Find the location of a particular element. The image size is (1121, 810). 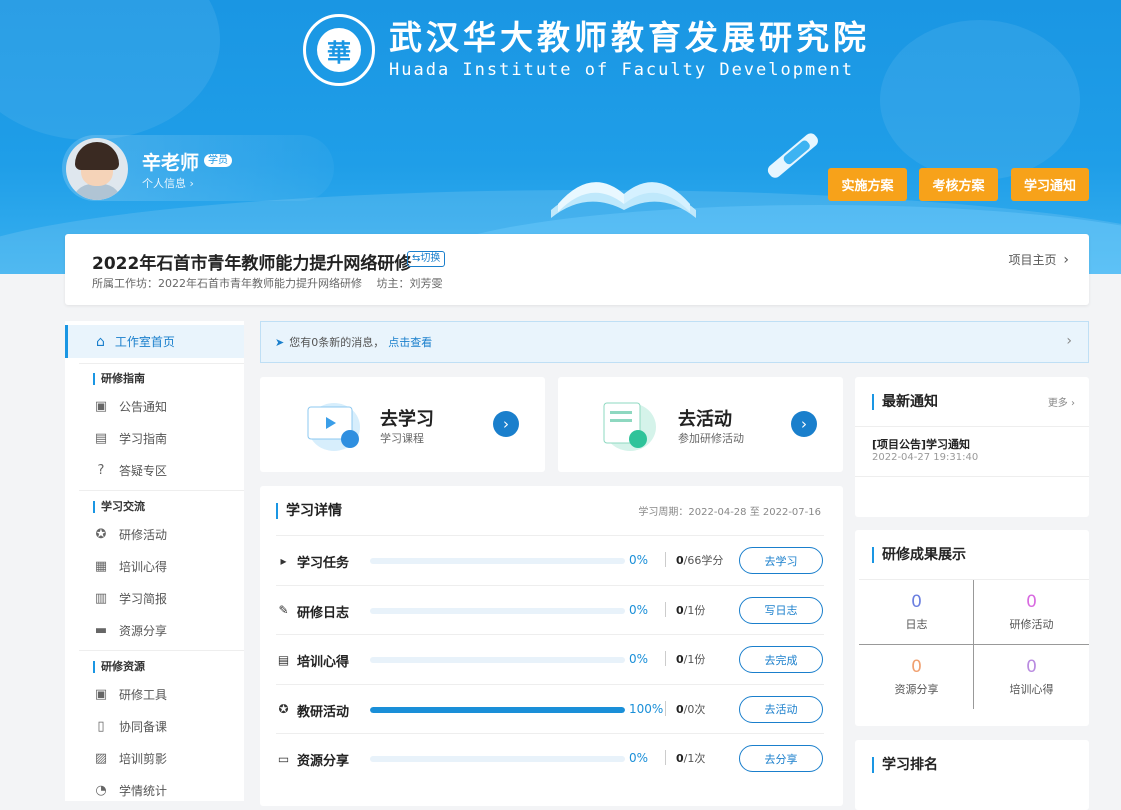

achievement-label: 培训心得 is located at coordinates (1031, 689).